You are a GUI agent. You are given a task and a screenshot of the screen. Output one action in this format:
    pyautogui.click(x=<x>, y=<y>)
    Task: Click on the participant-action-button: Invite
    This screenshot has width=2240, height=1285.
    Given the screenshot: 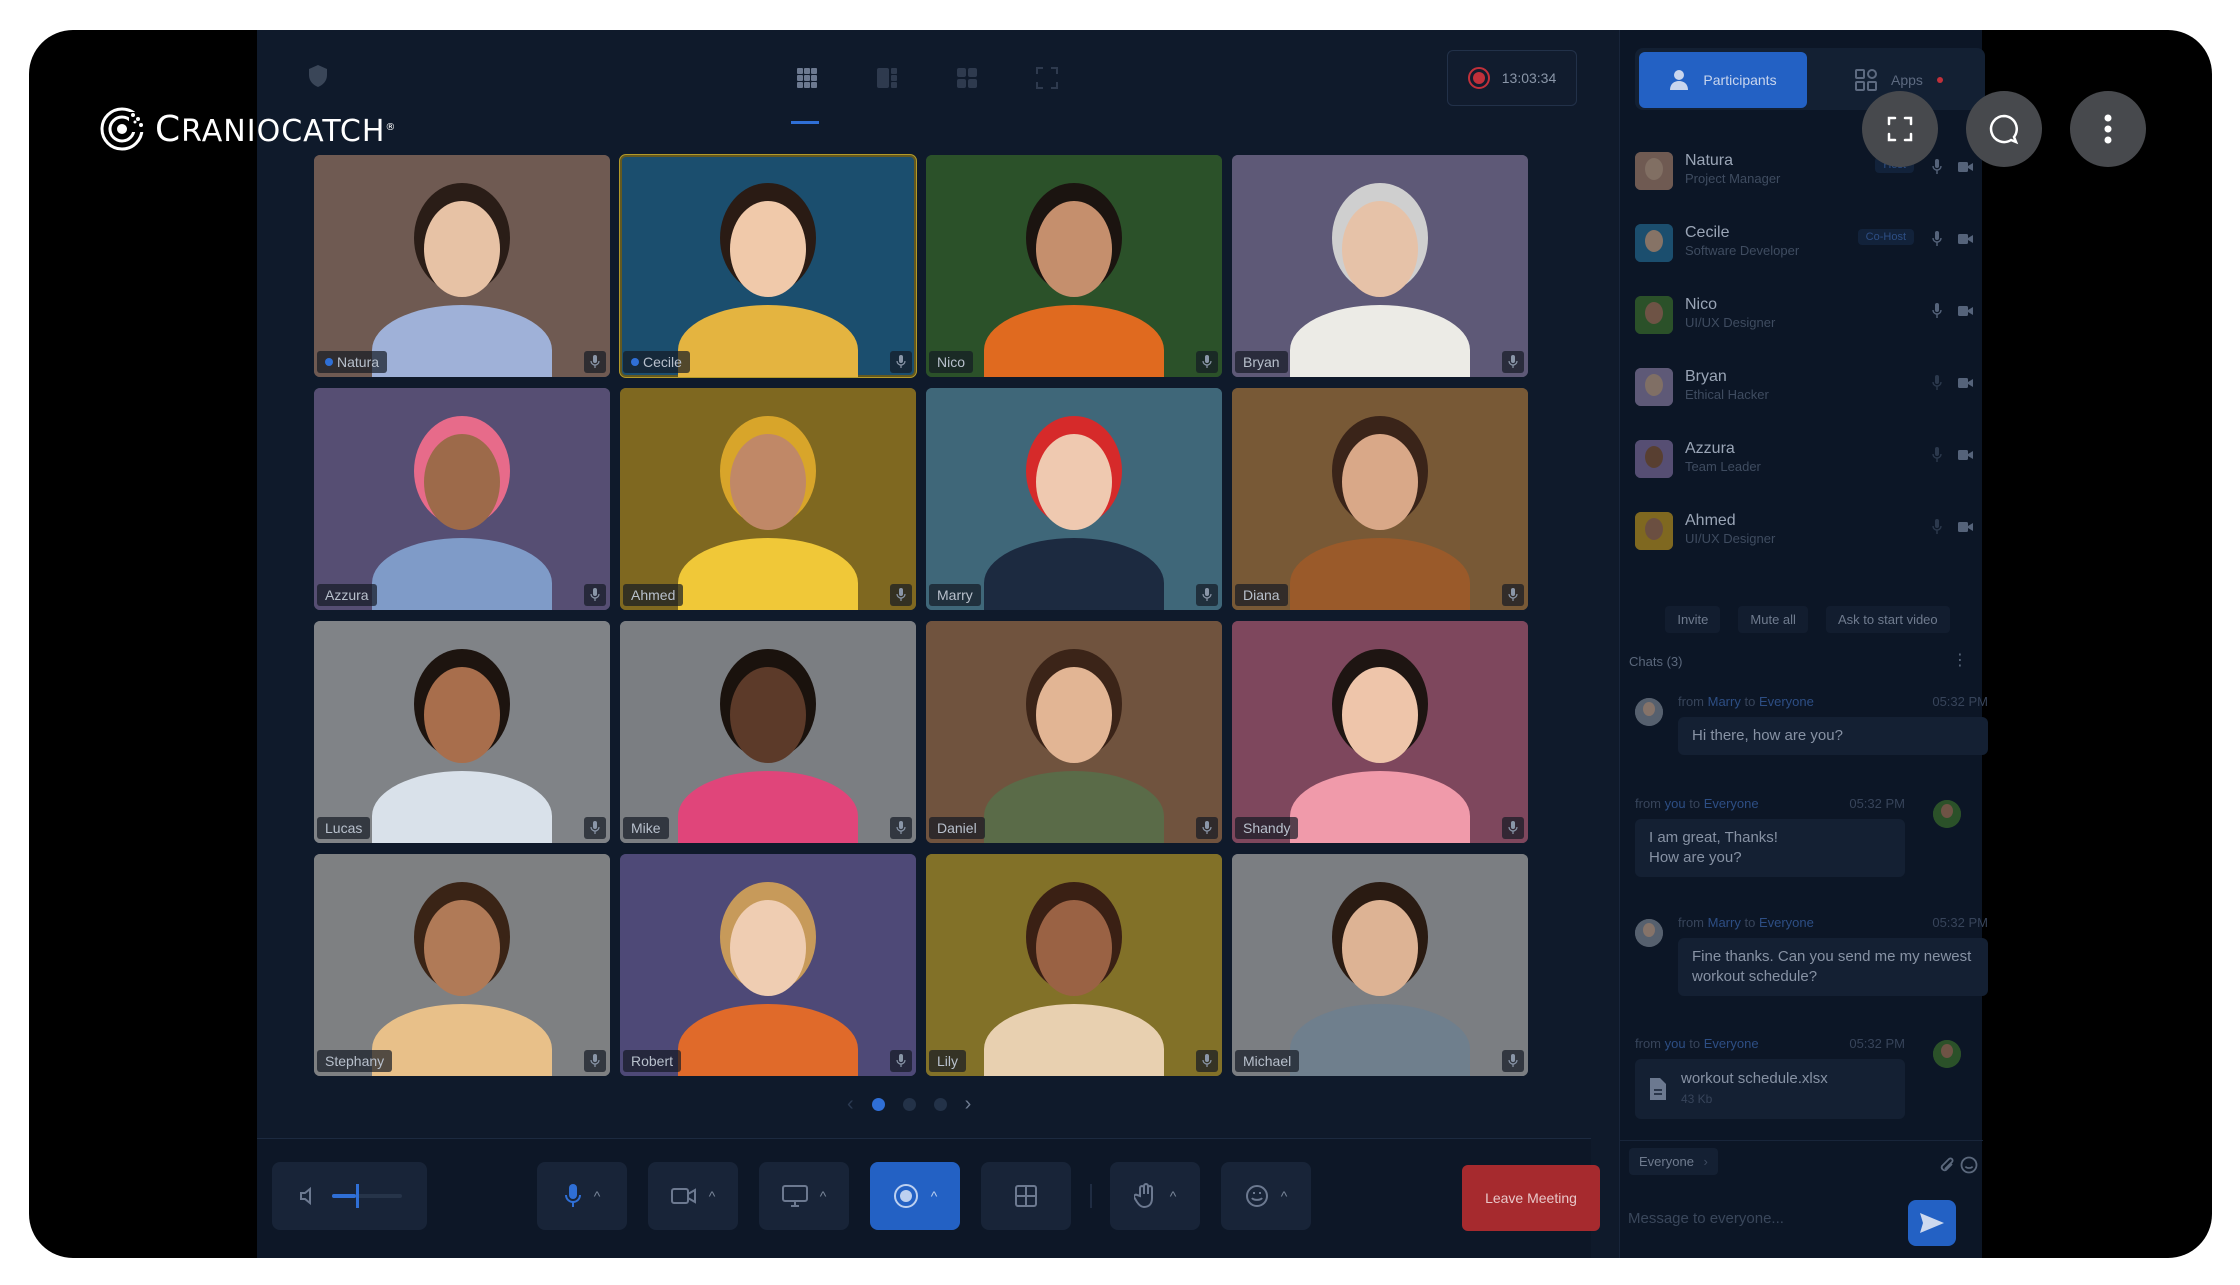 What is the action you would take?
    pyautogui.click(x=1693, y=619)
    